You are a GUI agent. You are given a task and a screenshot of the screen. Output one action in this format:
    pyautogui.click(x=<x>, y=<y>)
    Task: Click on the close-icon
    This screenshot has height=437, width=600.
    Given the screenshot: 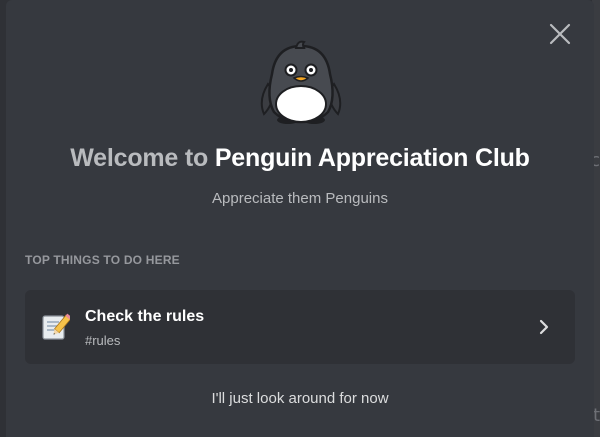 What is the action you would take?
    pyautogui.click(x=560, y=34)
    